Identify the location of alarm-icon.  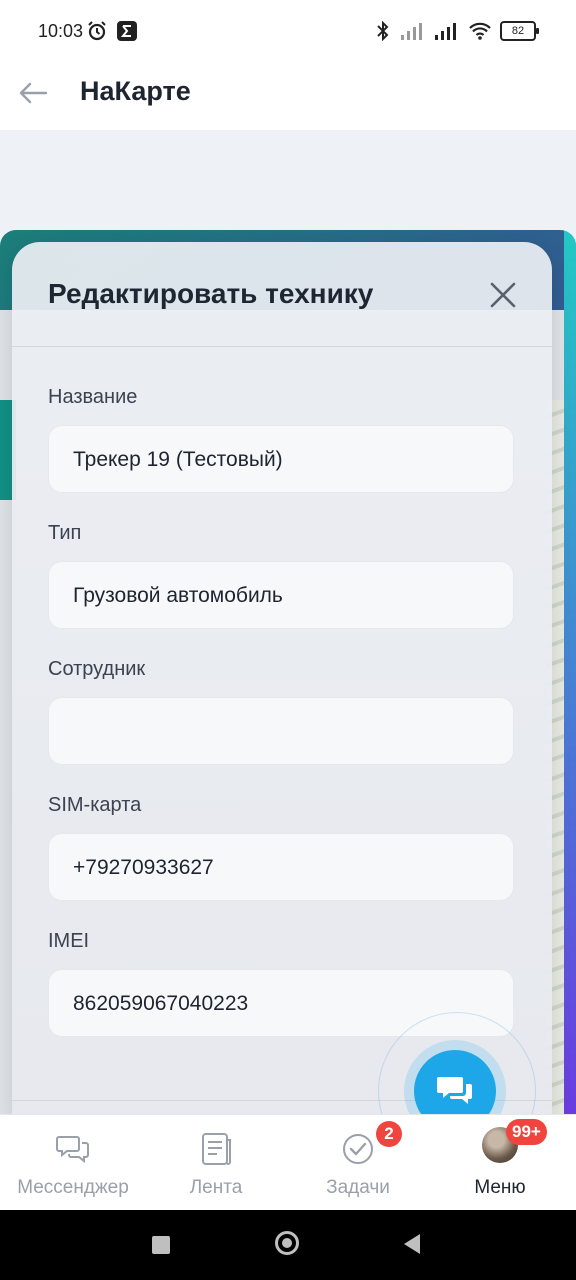
(97, 31).